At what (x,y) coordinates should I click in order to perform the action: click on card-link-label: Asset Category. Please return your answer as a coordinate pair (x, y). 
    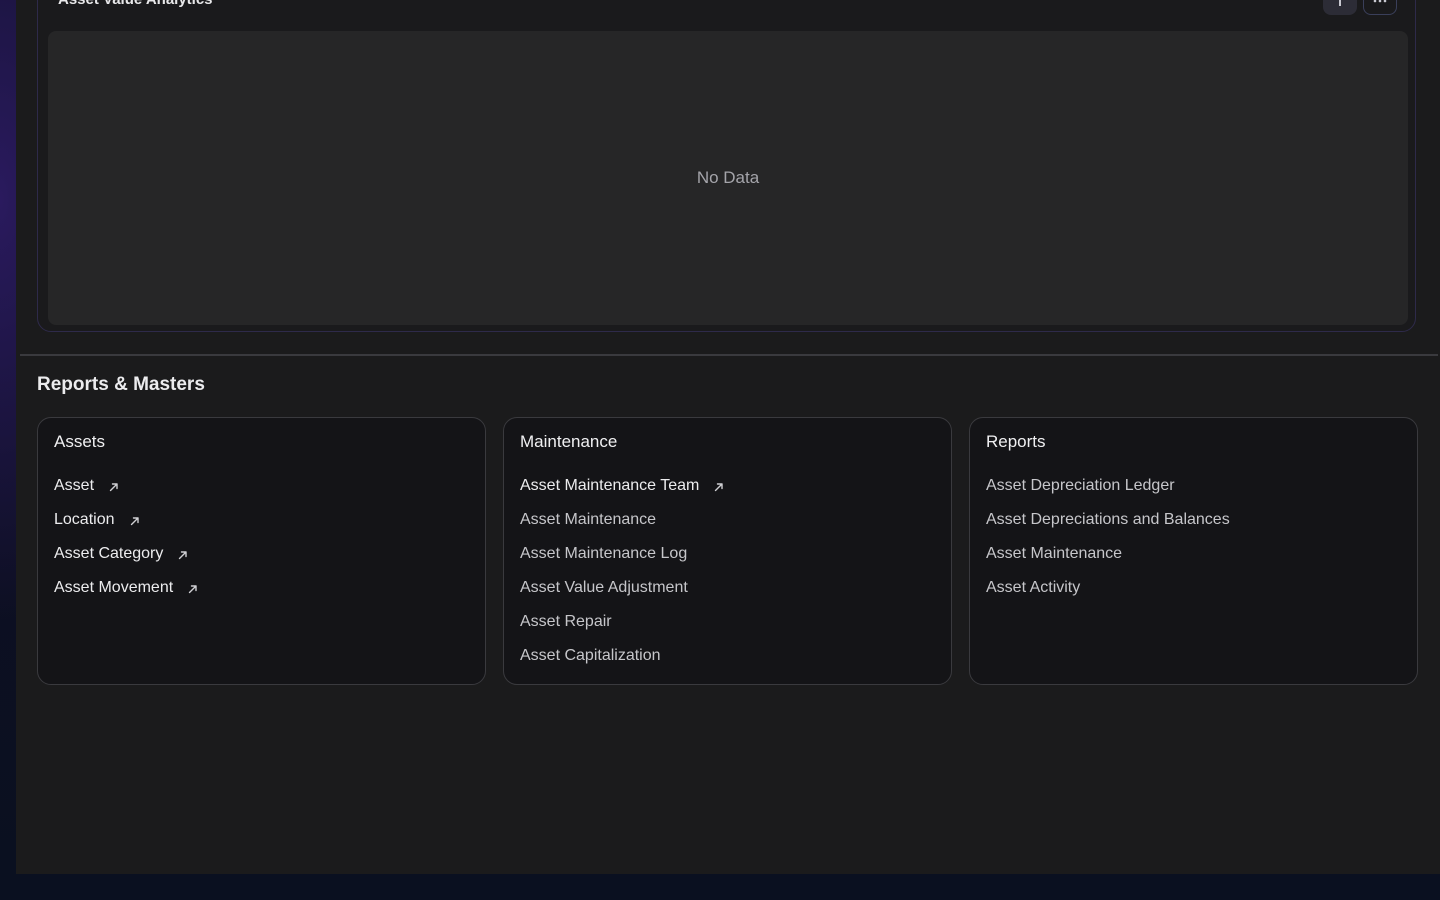
    Looking at the image, I should click on (109, 553).